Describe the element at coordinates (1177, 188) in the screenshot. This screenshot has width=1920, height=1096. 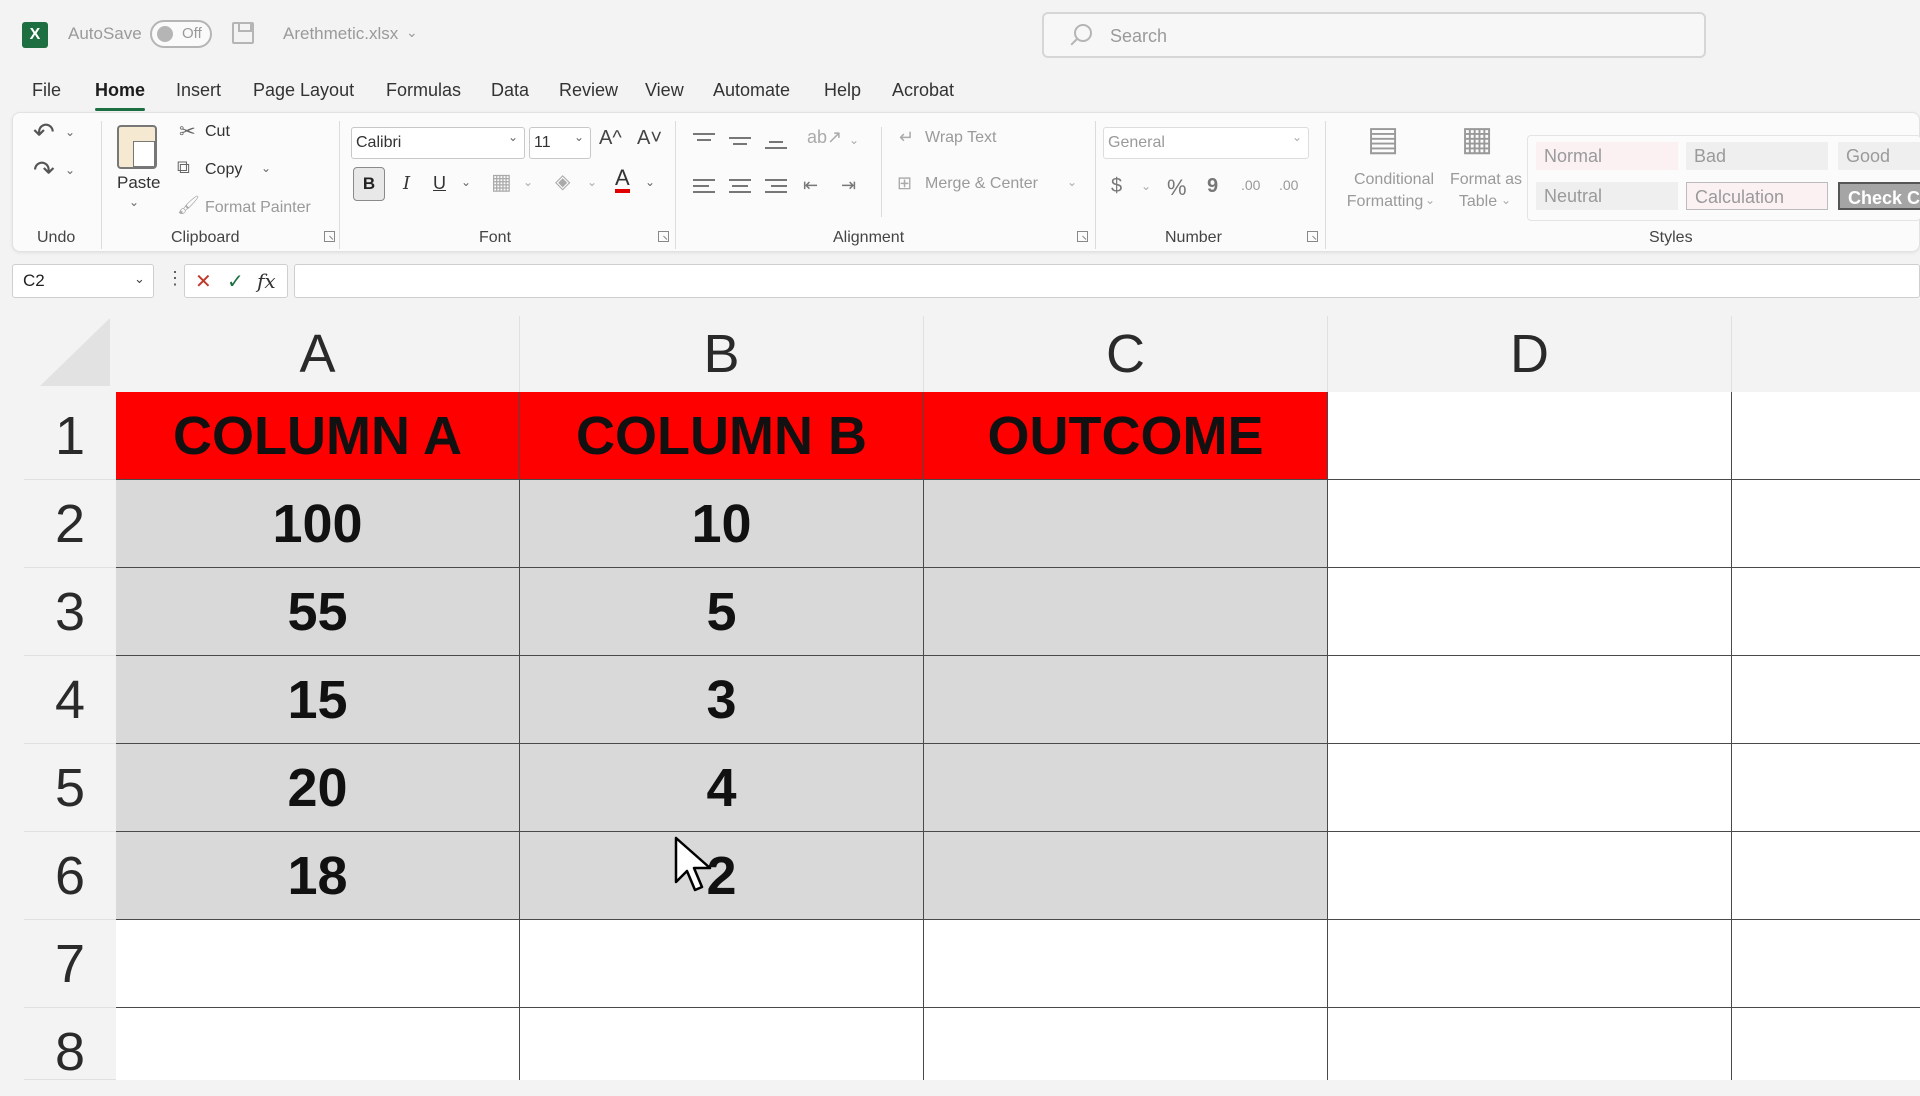
I see `percent-icon: %` at that location.